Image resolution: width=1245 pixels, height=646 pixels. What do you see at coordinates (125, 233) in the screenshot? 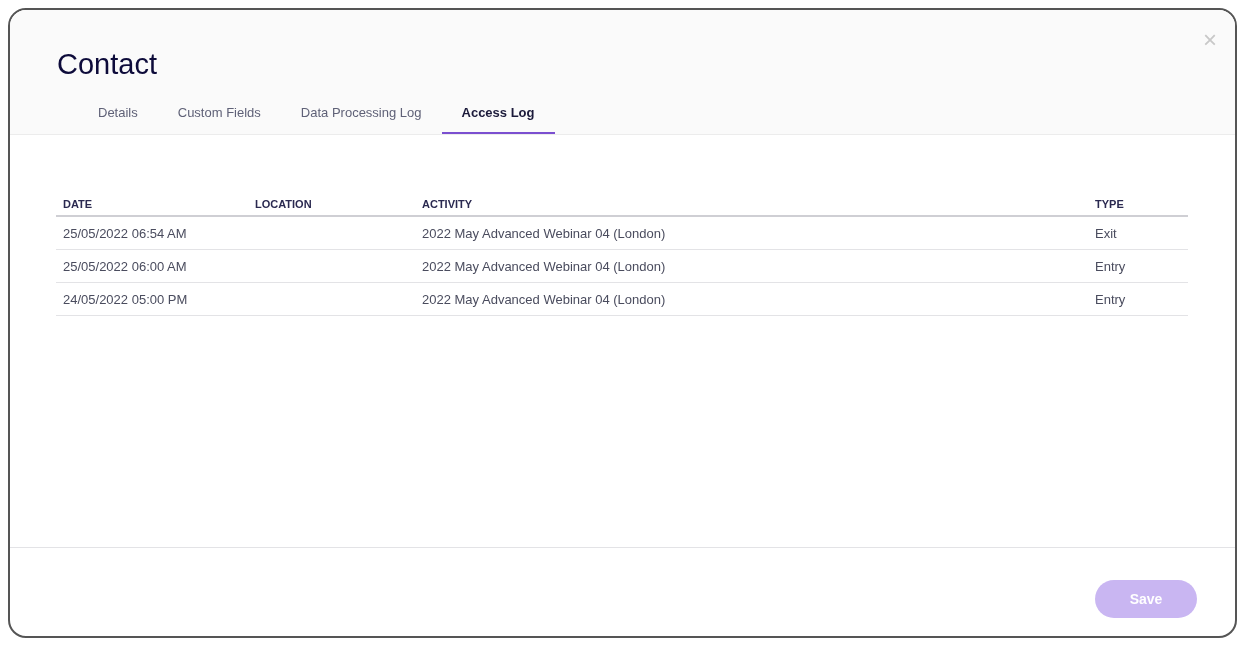
I see `table-cell: 25/05/2022 06:54 AM` at bounding box center [125, 233].